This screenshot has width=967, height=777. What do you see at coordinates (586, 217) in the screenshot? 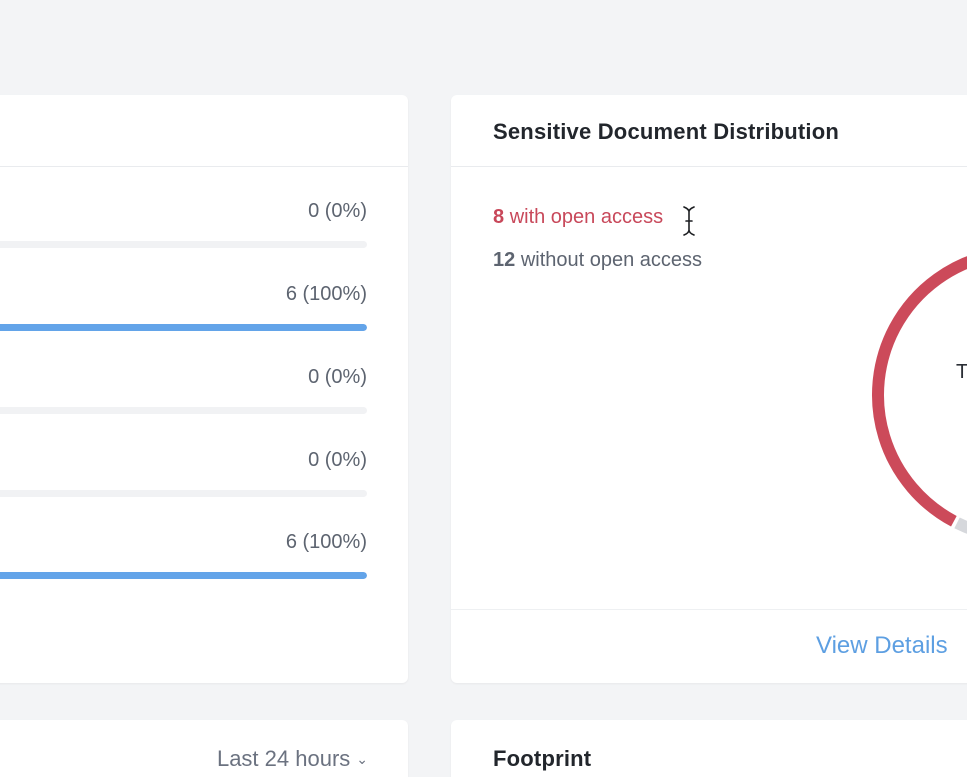
I see `open-access-label: with open access` at bounding box center [586, 217].